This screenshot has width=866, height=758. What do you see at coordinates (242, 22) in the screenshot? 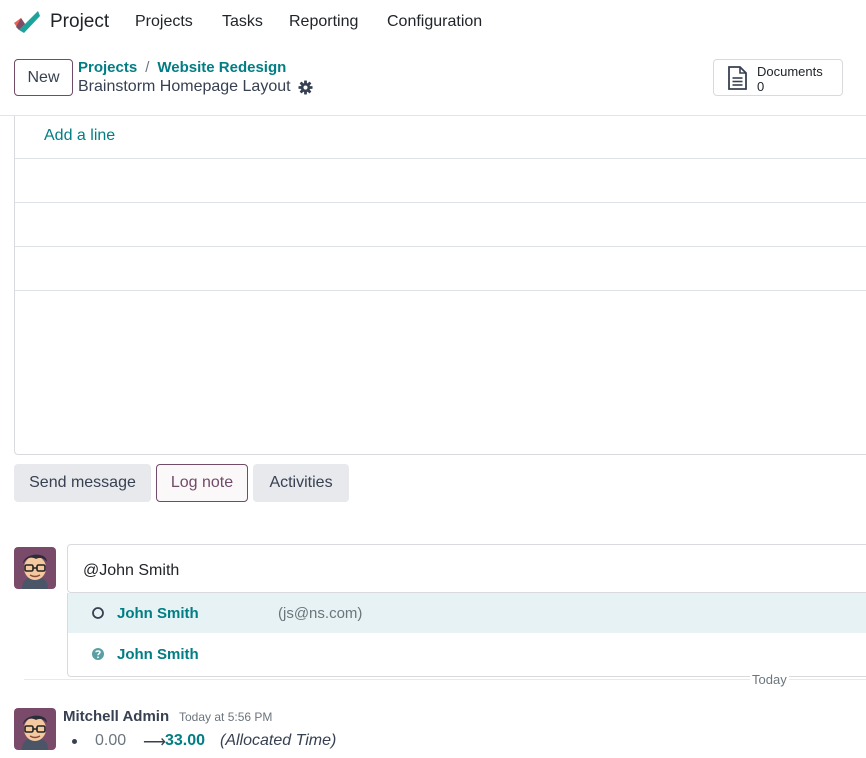
I see `menu-tasks: Tasks` at bounding box center [242, 22].